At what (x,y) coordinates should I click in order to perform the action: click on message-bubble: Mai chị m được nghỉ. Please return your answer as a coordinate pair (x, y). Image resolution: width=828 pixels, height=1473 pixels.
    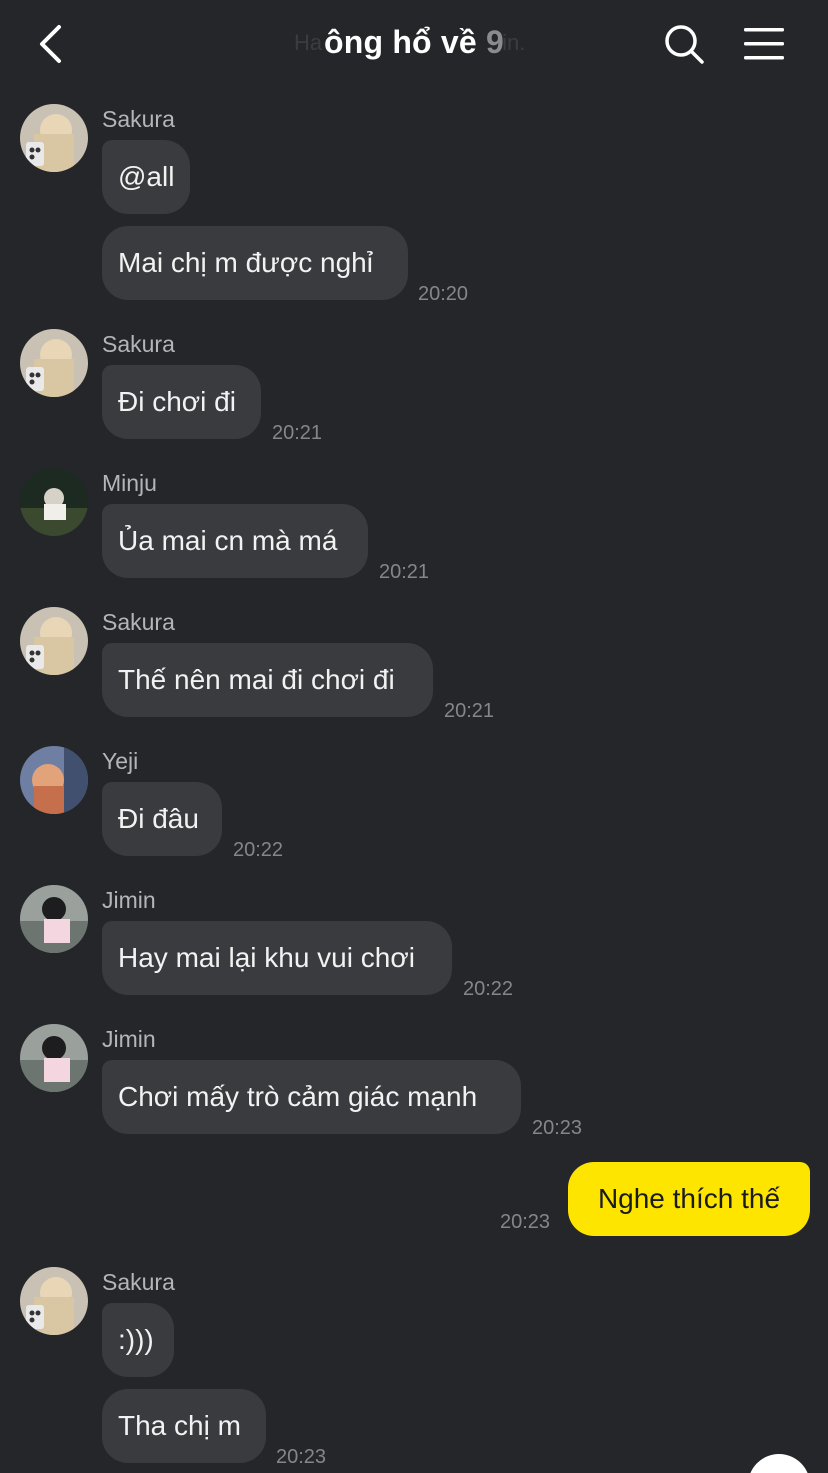
    Looking at the image, I should click on (255, 263).